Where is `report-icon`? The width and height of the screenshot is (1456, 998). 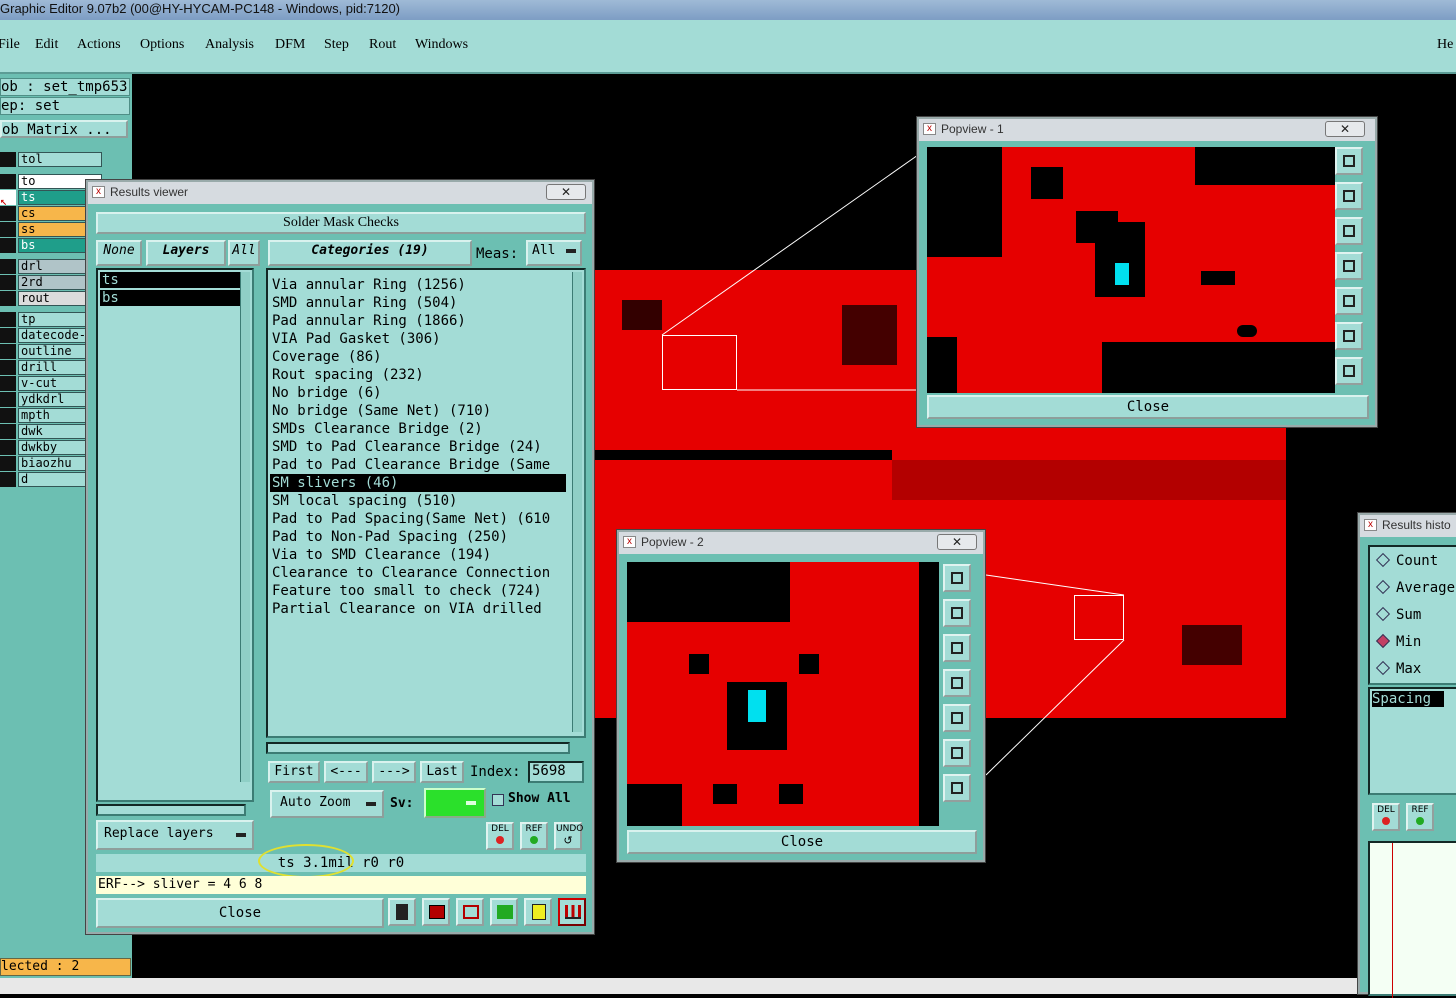
report-icon is located at coordinates (402, 912).